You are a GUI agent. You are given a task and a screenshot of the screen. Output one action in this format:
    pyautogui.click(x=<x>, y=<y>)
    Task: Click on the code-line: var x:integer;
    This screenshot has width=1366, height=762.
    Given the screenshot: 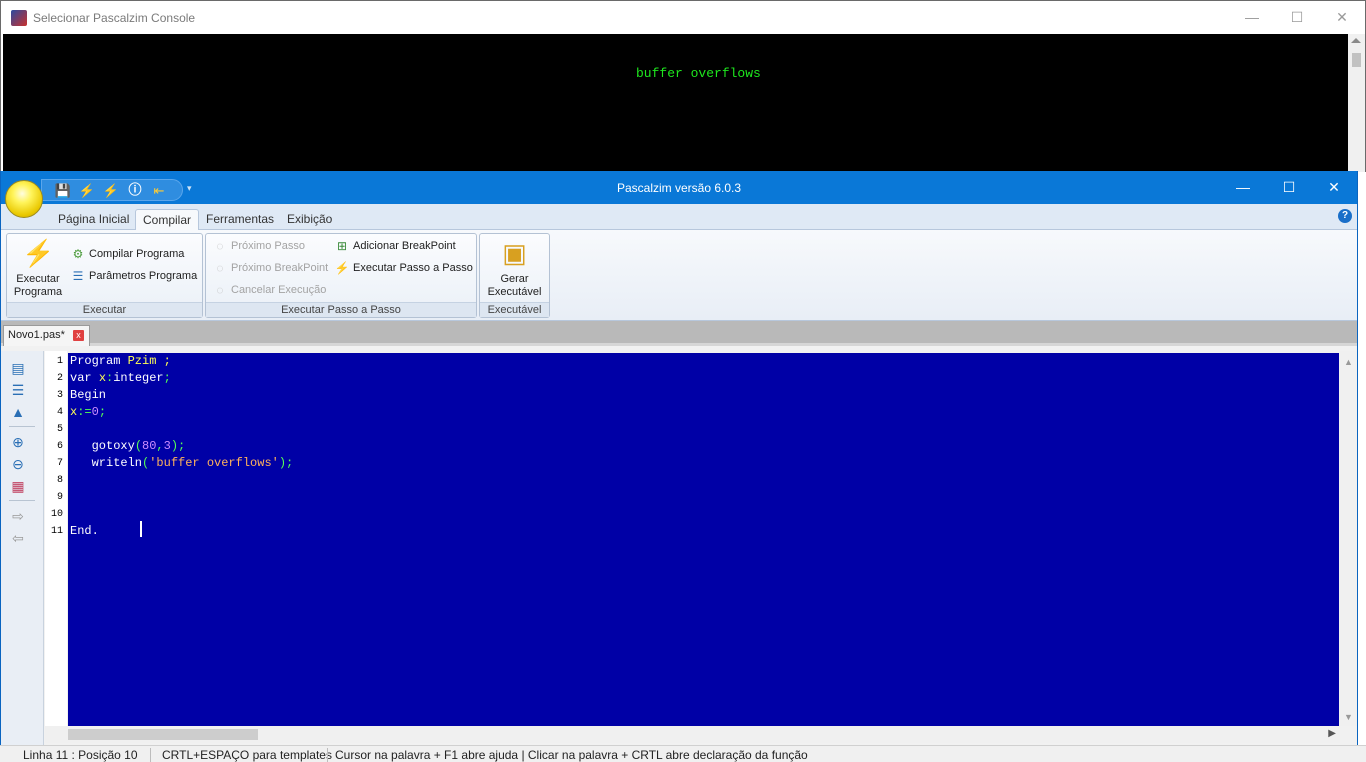 What is the action you would take?
    pyautogui.click(x=120, y=378)
    